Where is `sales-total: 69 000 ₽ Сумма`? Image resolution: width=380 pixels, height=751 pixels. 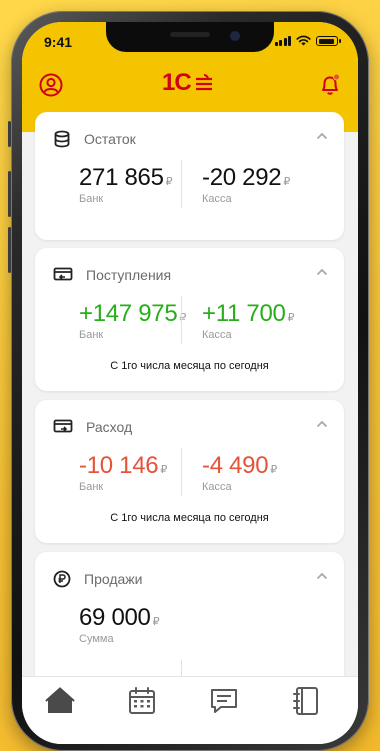 sales-total: 69 000 ₽ Сумма is located at coordinates (119, 624).